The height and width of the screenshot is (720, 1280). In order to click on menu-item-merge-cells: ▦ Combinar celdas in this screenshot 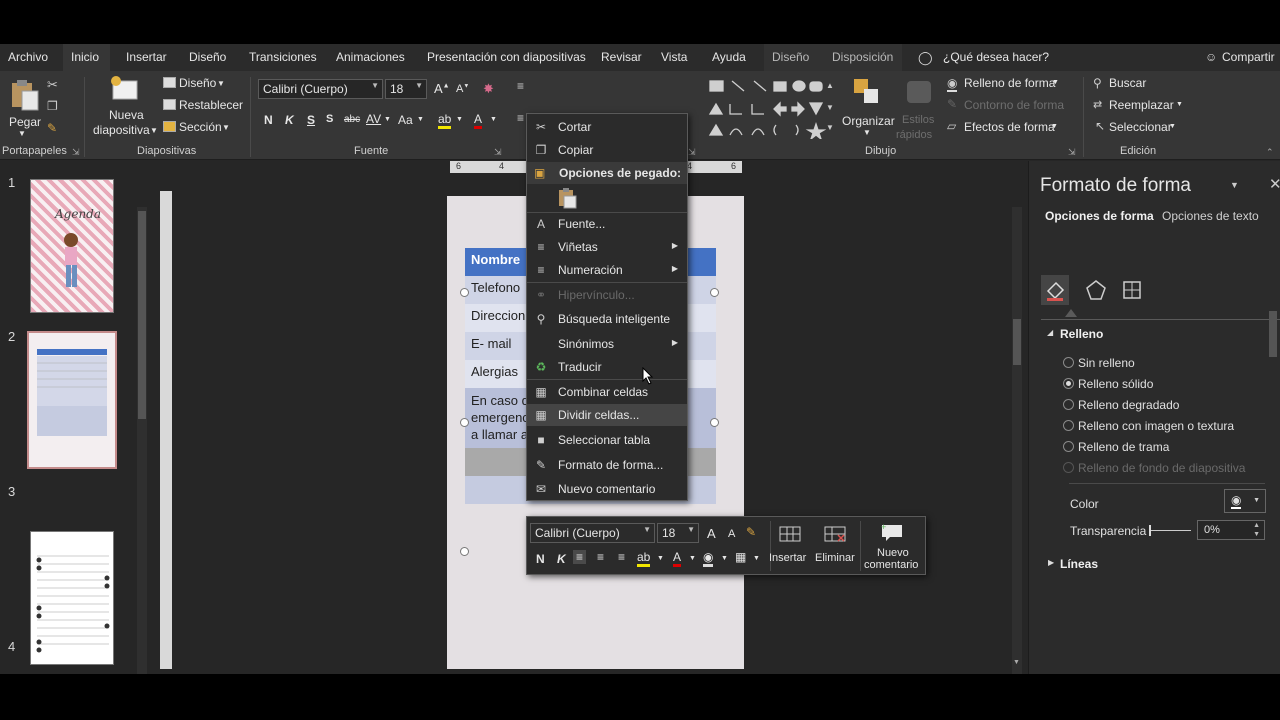, I will do `click(607, 392)`.